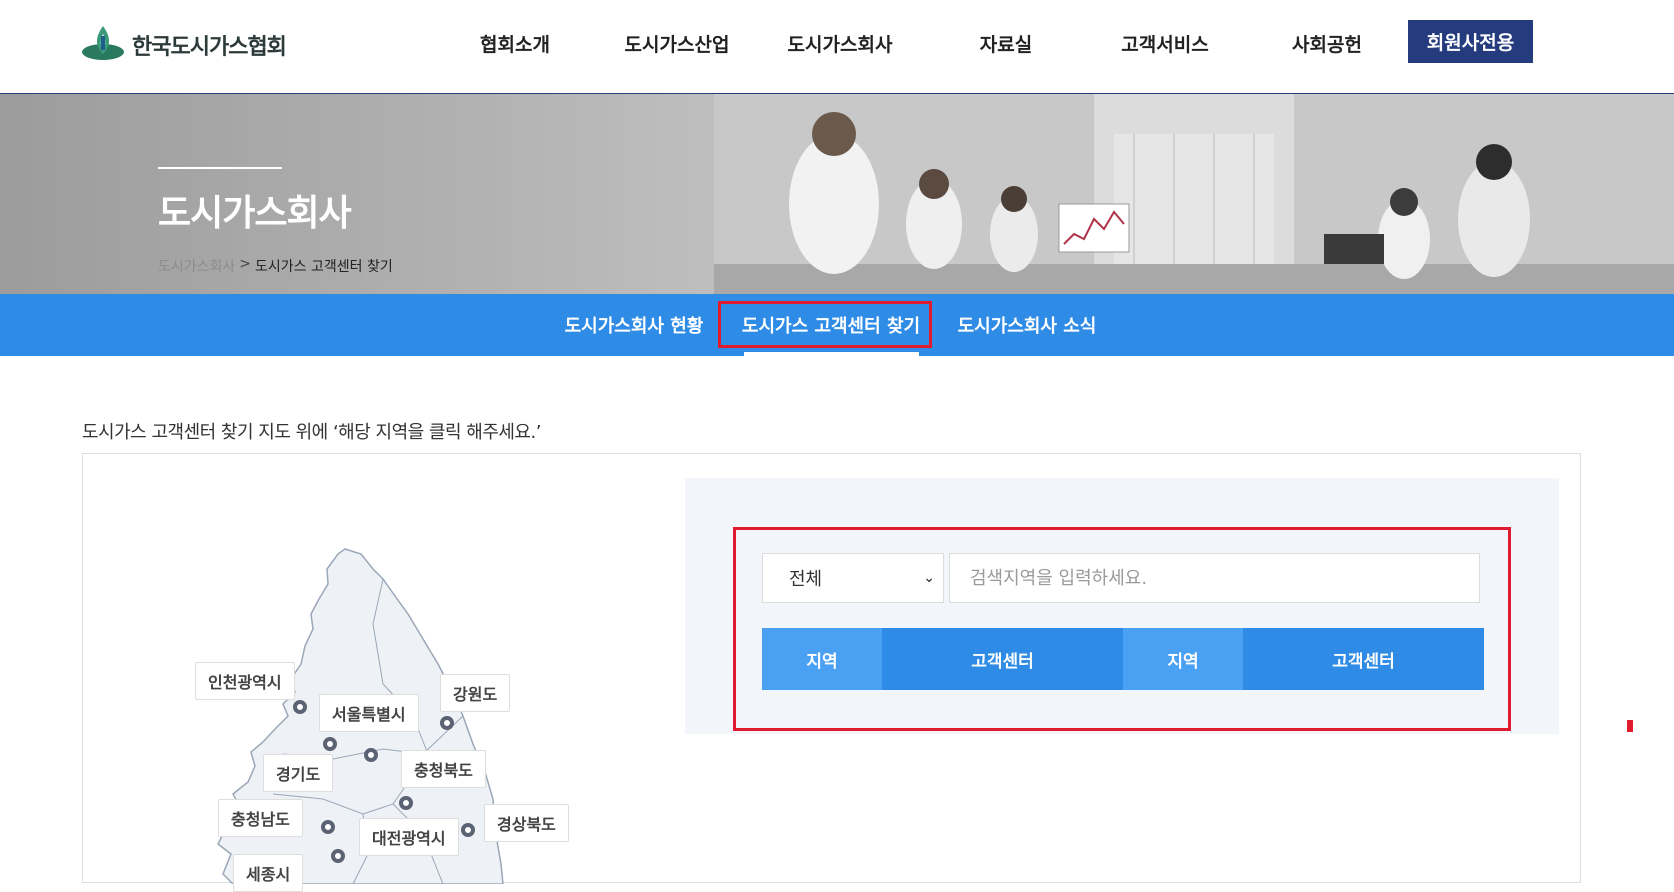 Image resolution: width=1674 pixels, height=892 pixels. Describe the element at coordinates (1194, 194) in the screenshot. I see `banner-office-image` at that location.